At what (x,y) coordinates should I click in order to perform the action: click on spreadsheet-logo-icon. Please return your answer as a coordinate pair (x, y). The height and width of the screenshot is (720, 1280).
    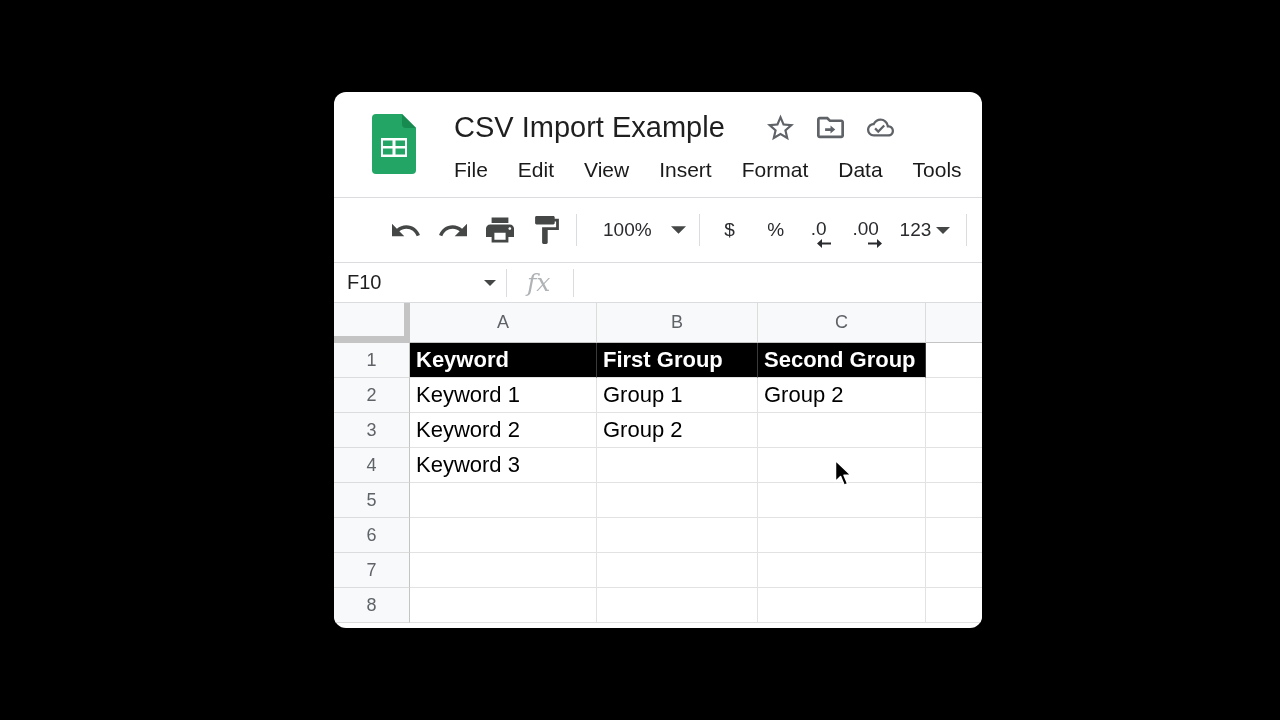
    Looking at the image, I should click on (394, 144).